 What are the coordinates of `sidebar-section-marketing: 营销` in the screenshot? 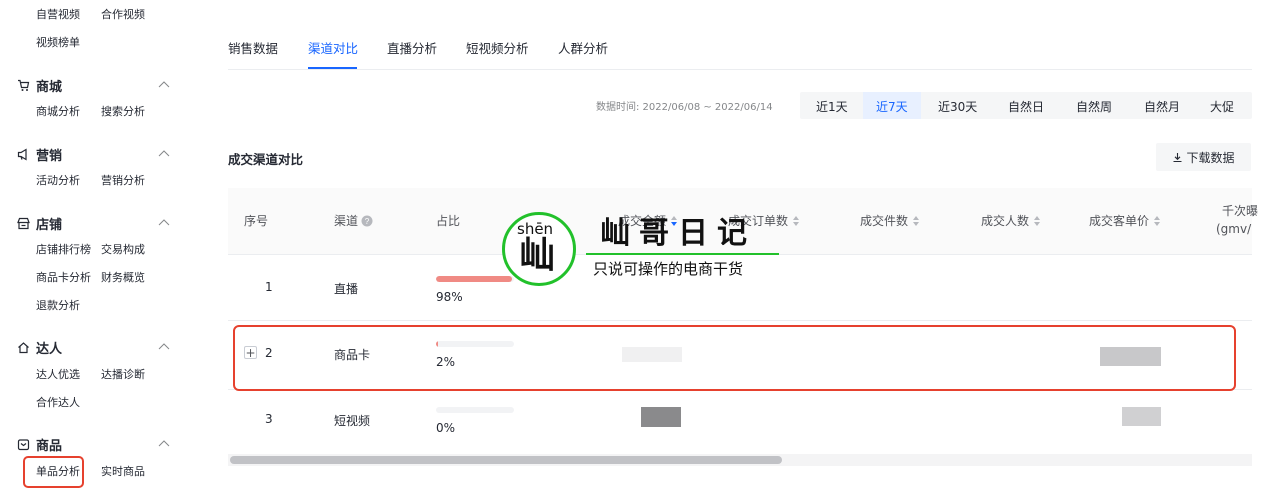 It's located at (40, 155).